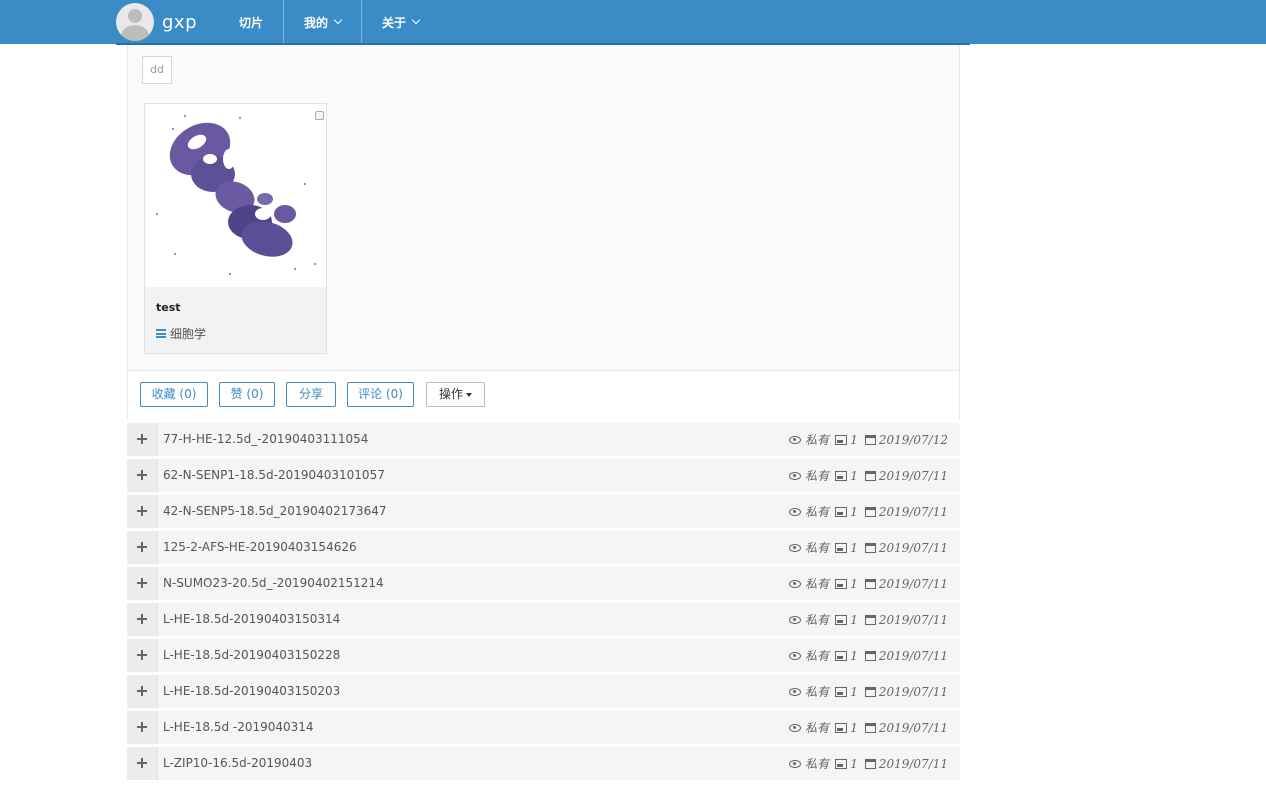 This screenshot has height=799, width=1266. I want to click on nav-item-slices: 切片, so click(251, 22).